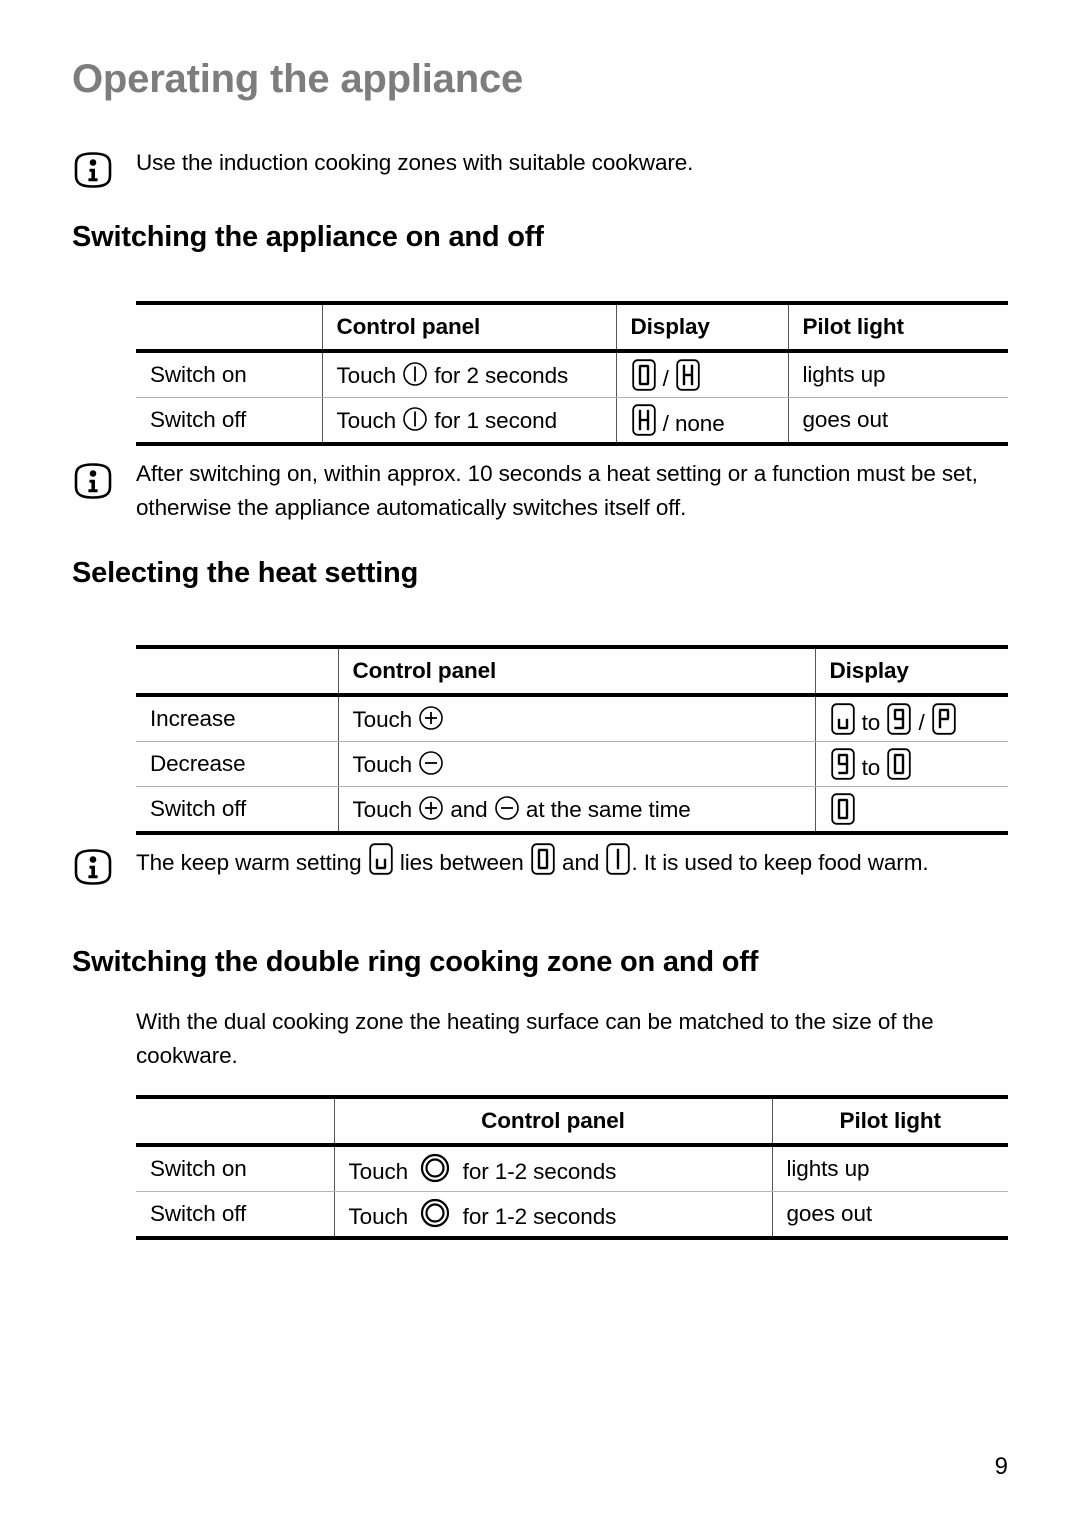 The width and height of the screenshot is (1080, 1529). Describe the element at coordinates (693, 423) in the screenshot. I see `display-separator: / none` at that location.